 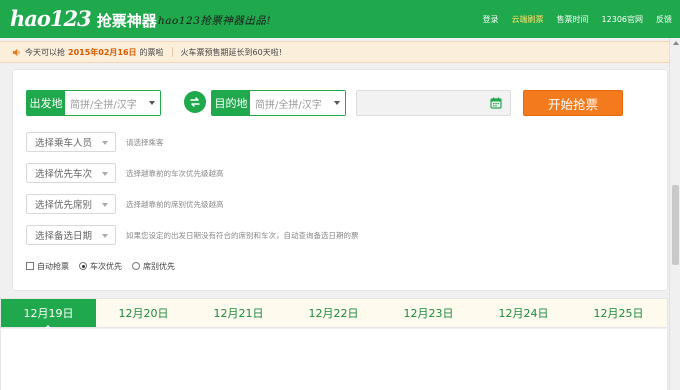 I want to click on page-scrollbar, so click(x=674, y=214).